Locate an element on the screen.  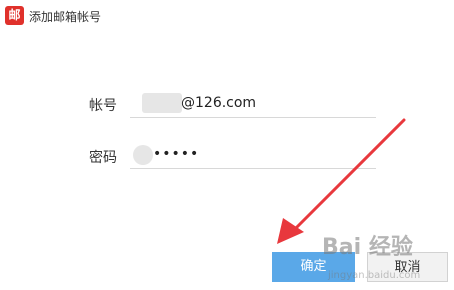
baidu-watermark-url: jingyan.baidu.com is located at coordinates (374, 275).